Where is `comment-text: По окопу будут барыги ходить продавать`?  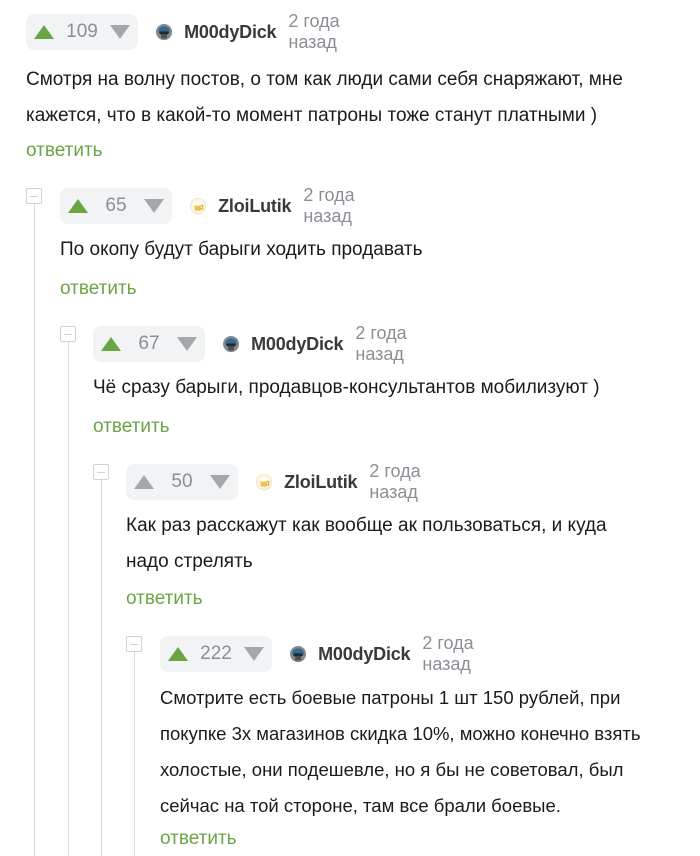
comment-text: По окопу будут барыги ходить продавать is located at coordinates (370, 250).